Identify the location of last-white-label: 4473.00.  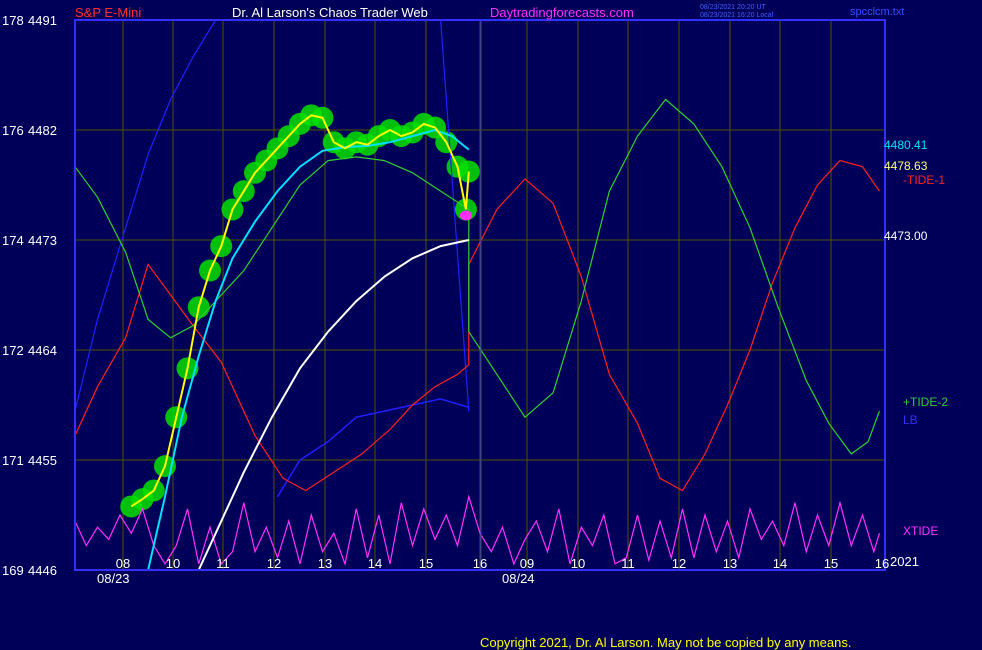
(906, 236).